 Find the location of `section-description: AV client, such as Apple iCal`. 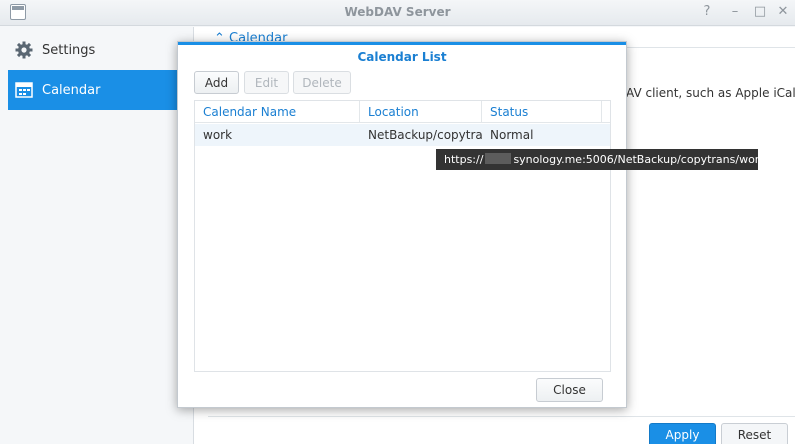

section-description: AV client, such as Apple iCal is located at coordinates (710, 93).